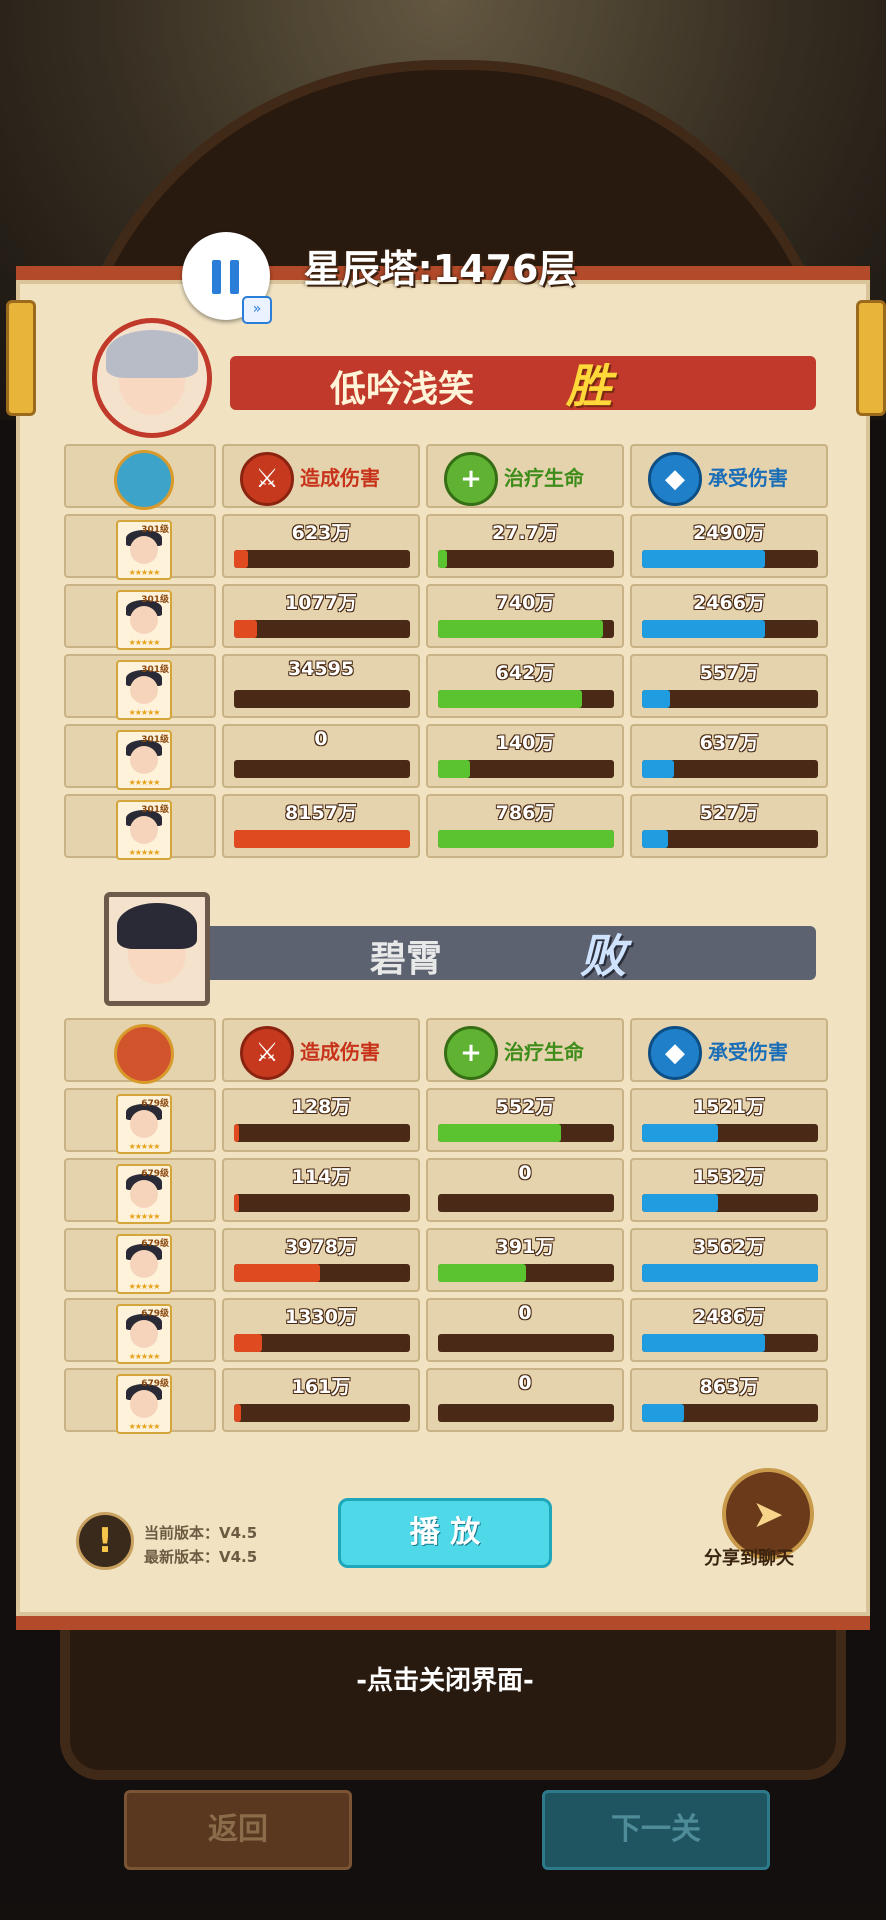 This screenshot has height=1920, width=886. I want to click on taken-cell: 2486万, so click(729, 1330).